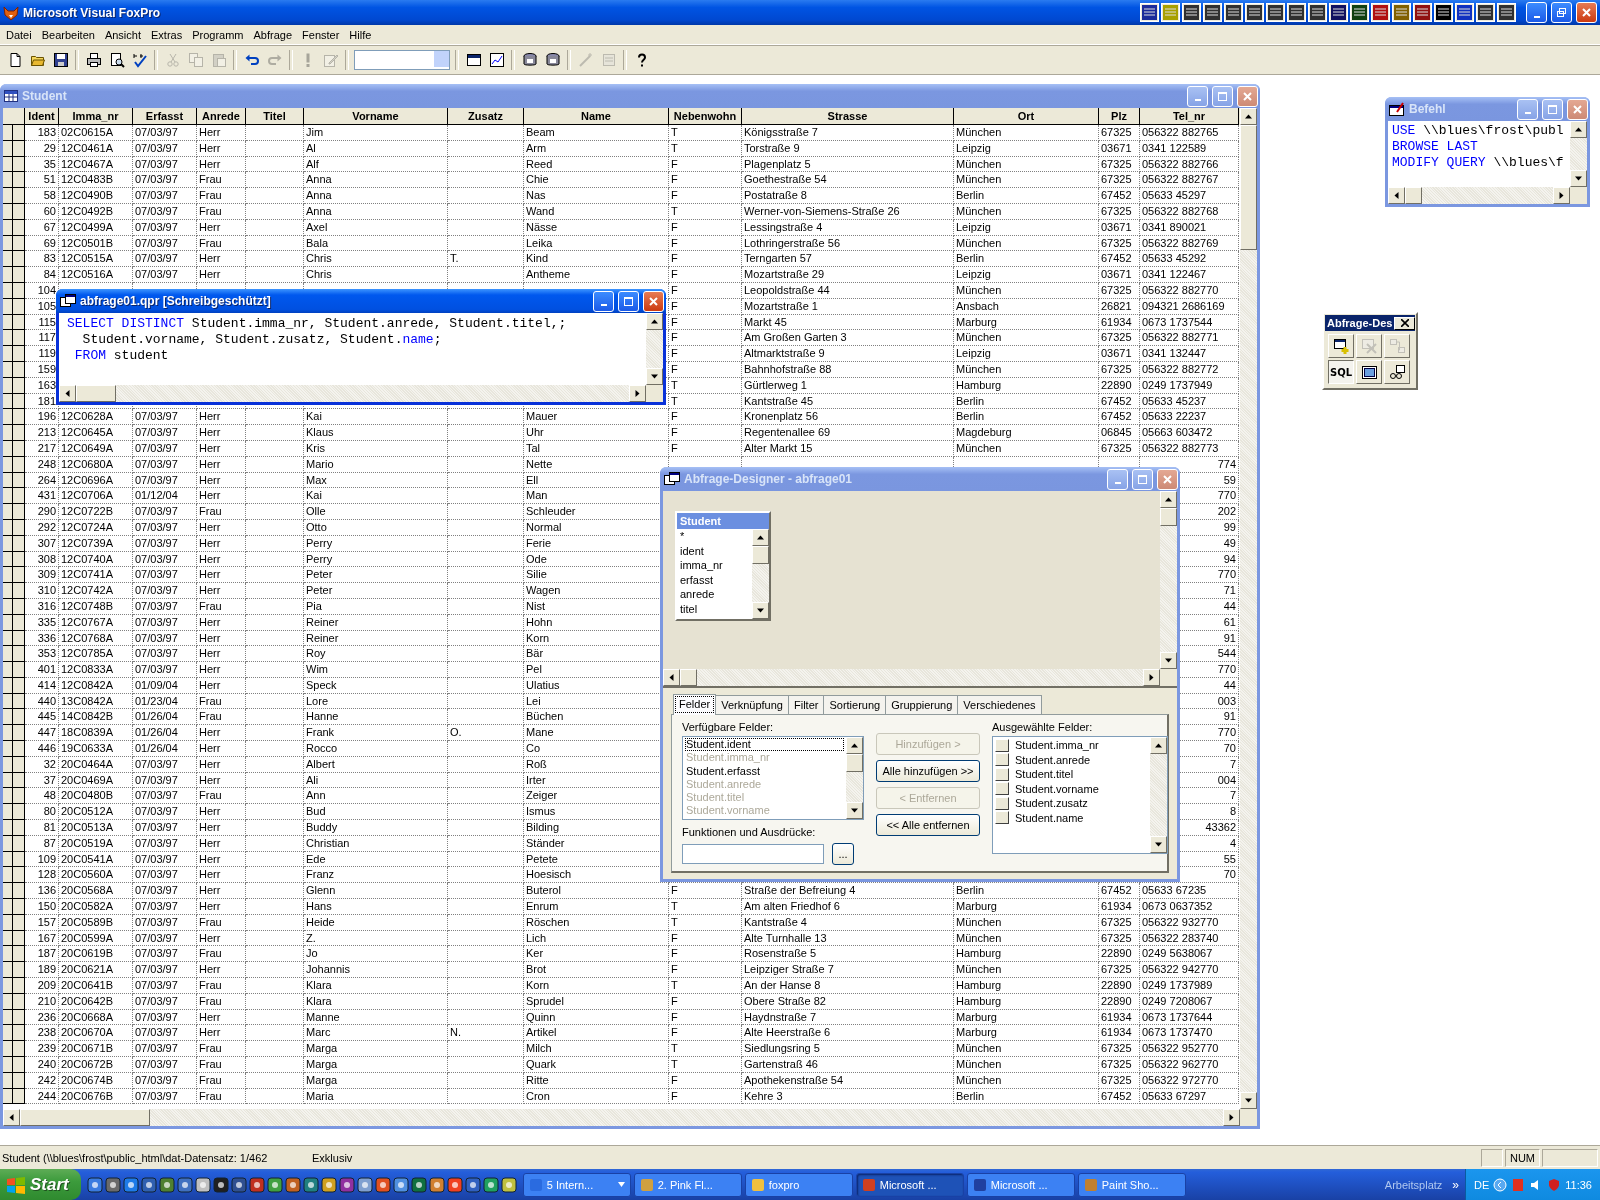  Describe the element at coordinates (716, 550) in the screenshot. I see `field-item: ident` at that location.